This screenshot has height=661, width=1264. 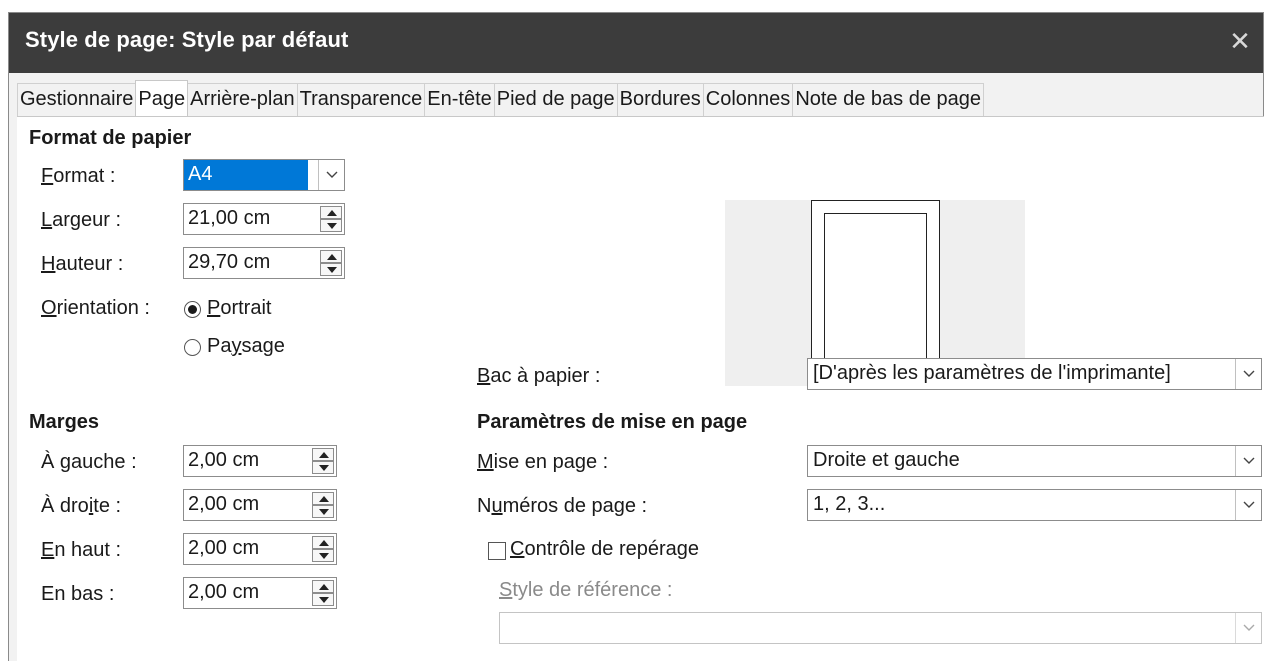 What do you see at coordinates (361, 99) in the screenshot?
I see `tab-transparence: Transparence` at bounding box center [361, 99].